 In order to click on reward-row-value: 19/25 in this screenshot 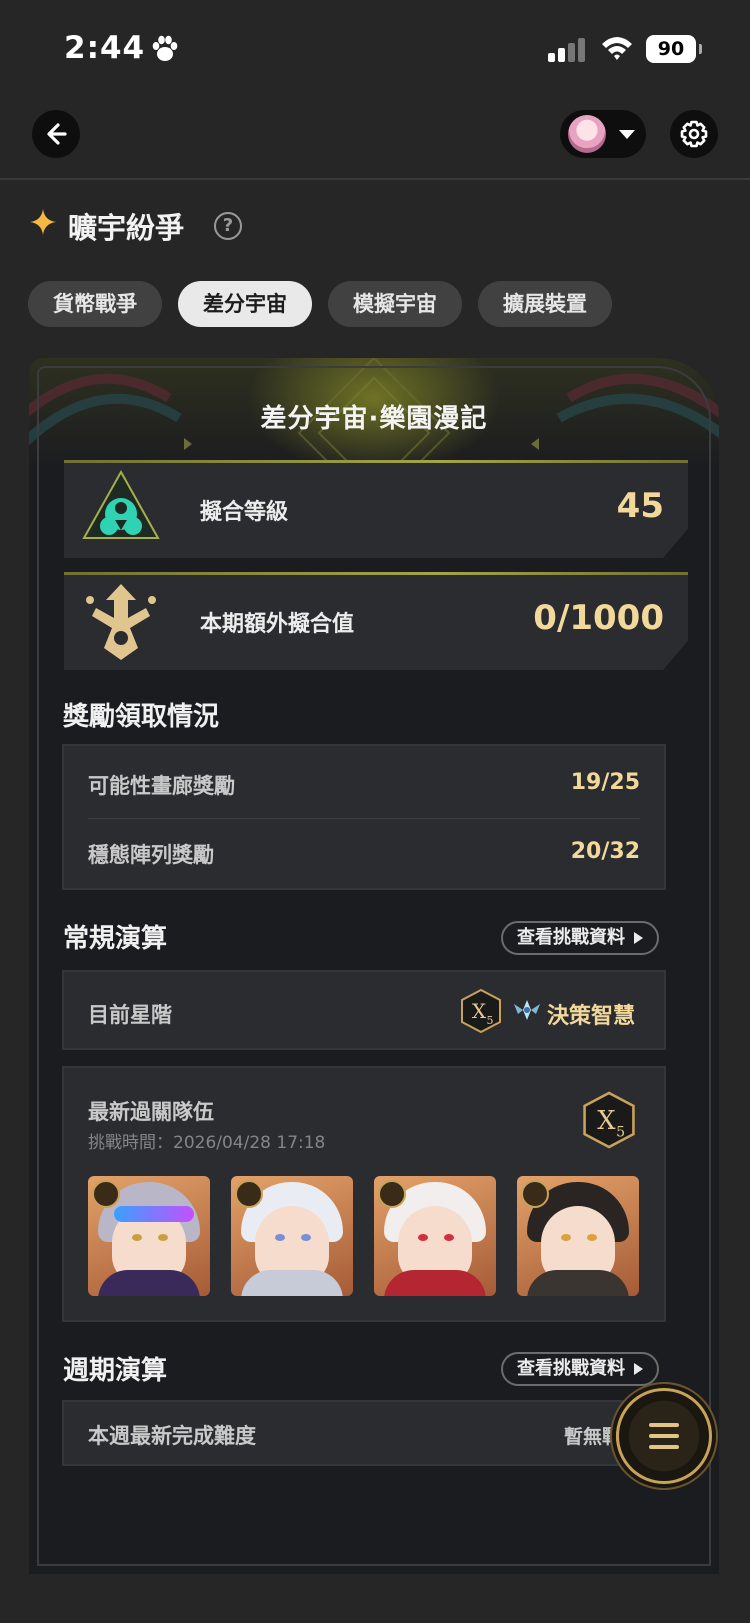, I will do `click(605, 782)`.